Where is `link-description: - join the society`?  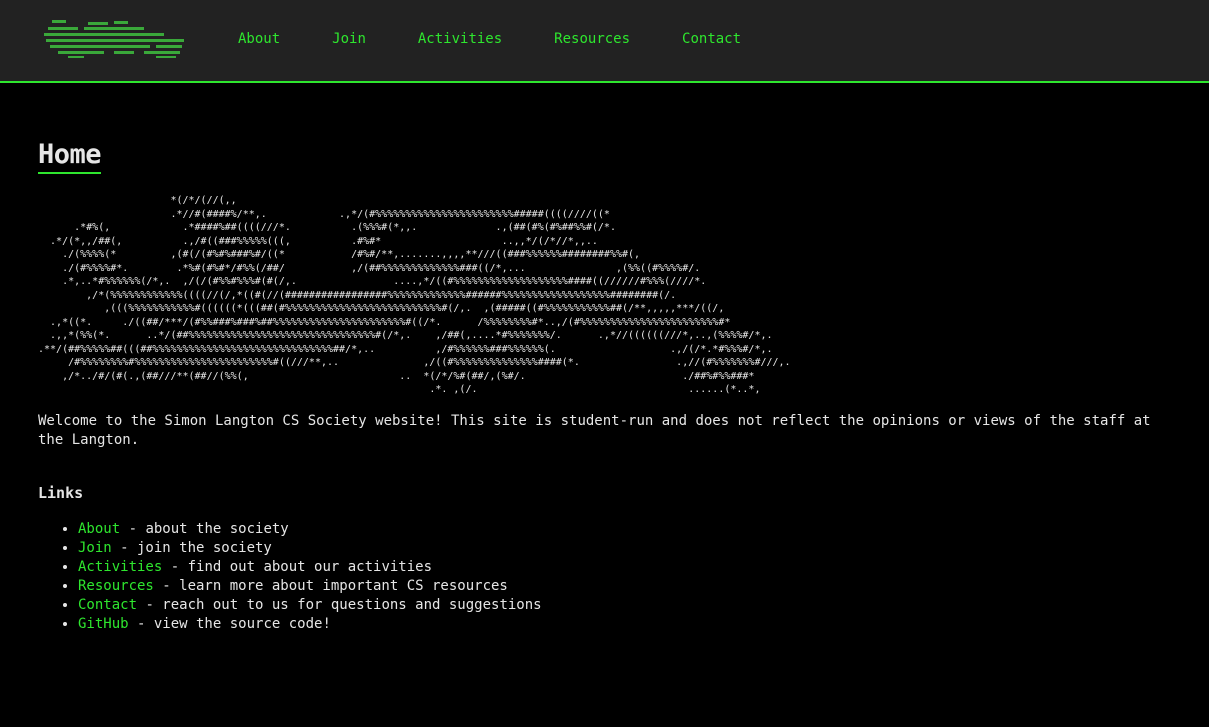
link-description: - join the society is located at coordinates (191, 547).